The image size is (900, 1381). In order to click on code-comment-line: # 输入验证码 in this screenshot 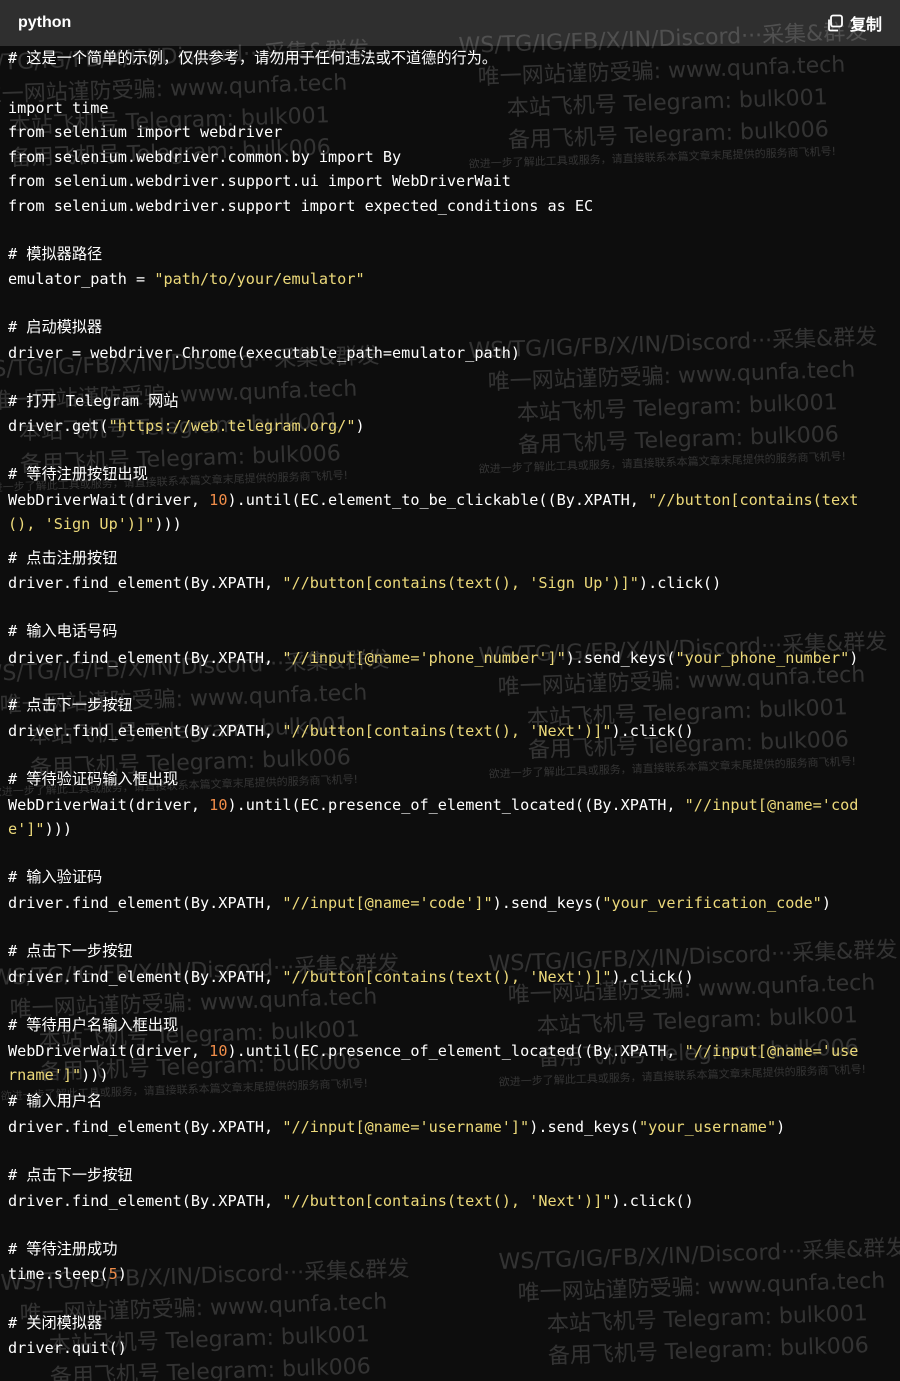, I will do `click(55, 877)`.